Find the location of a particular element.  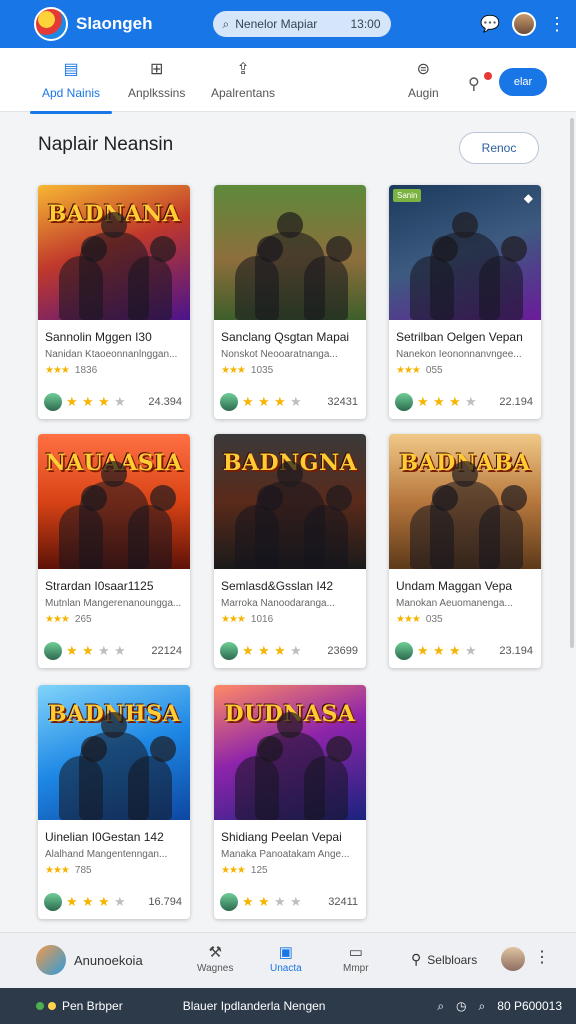

apps-icon: ⊞ is located at coordinates (156, 69).